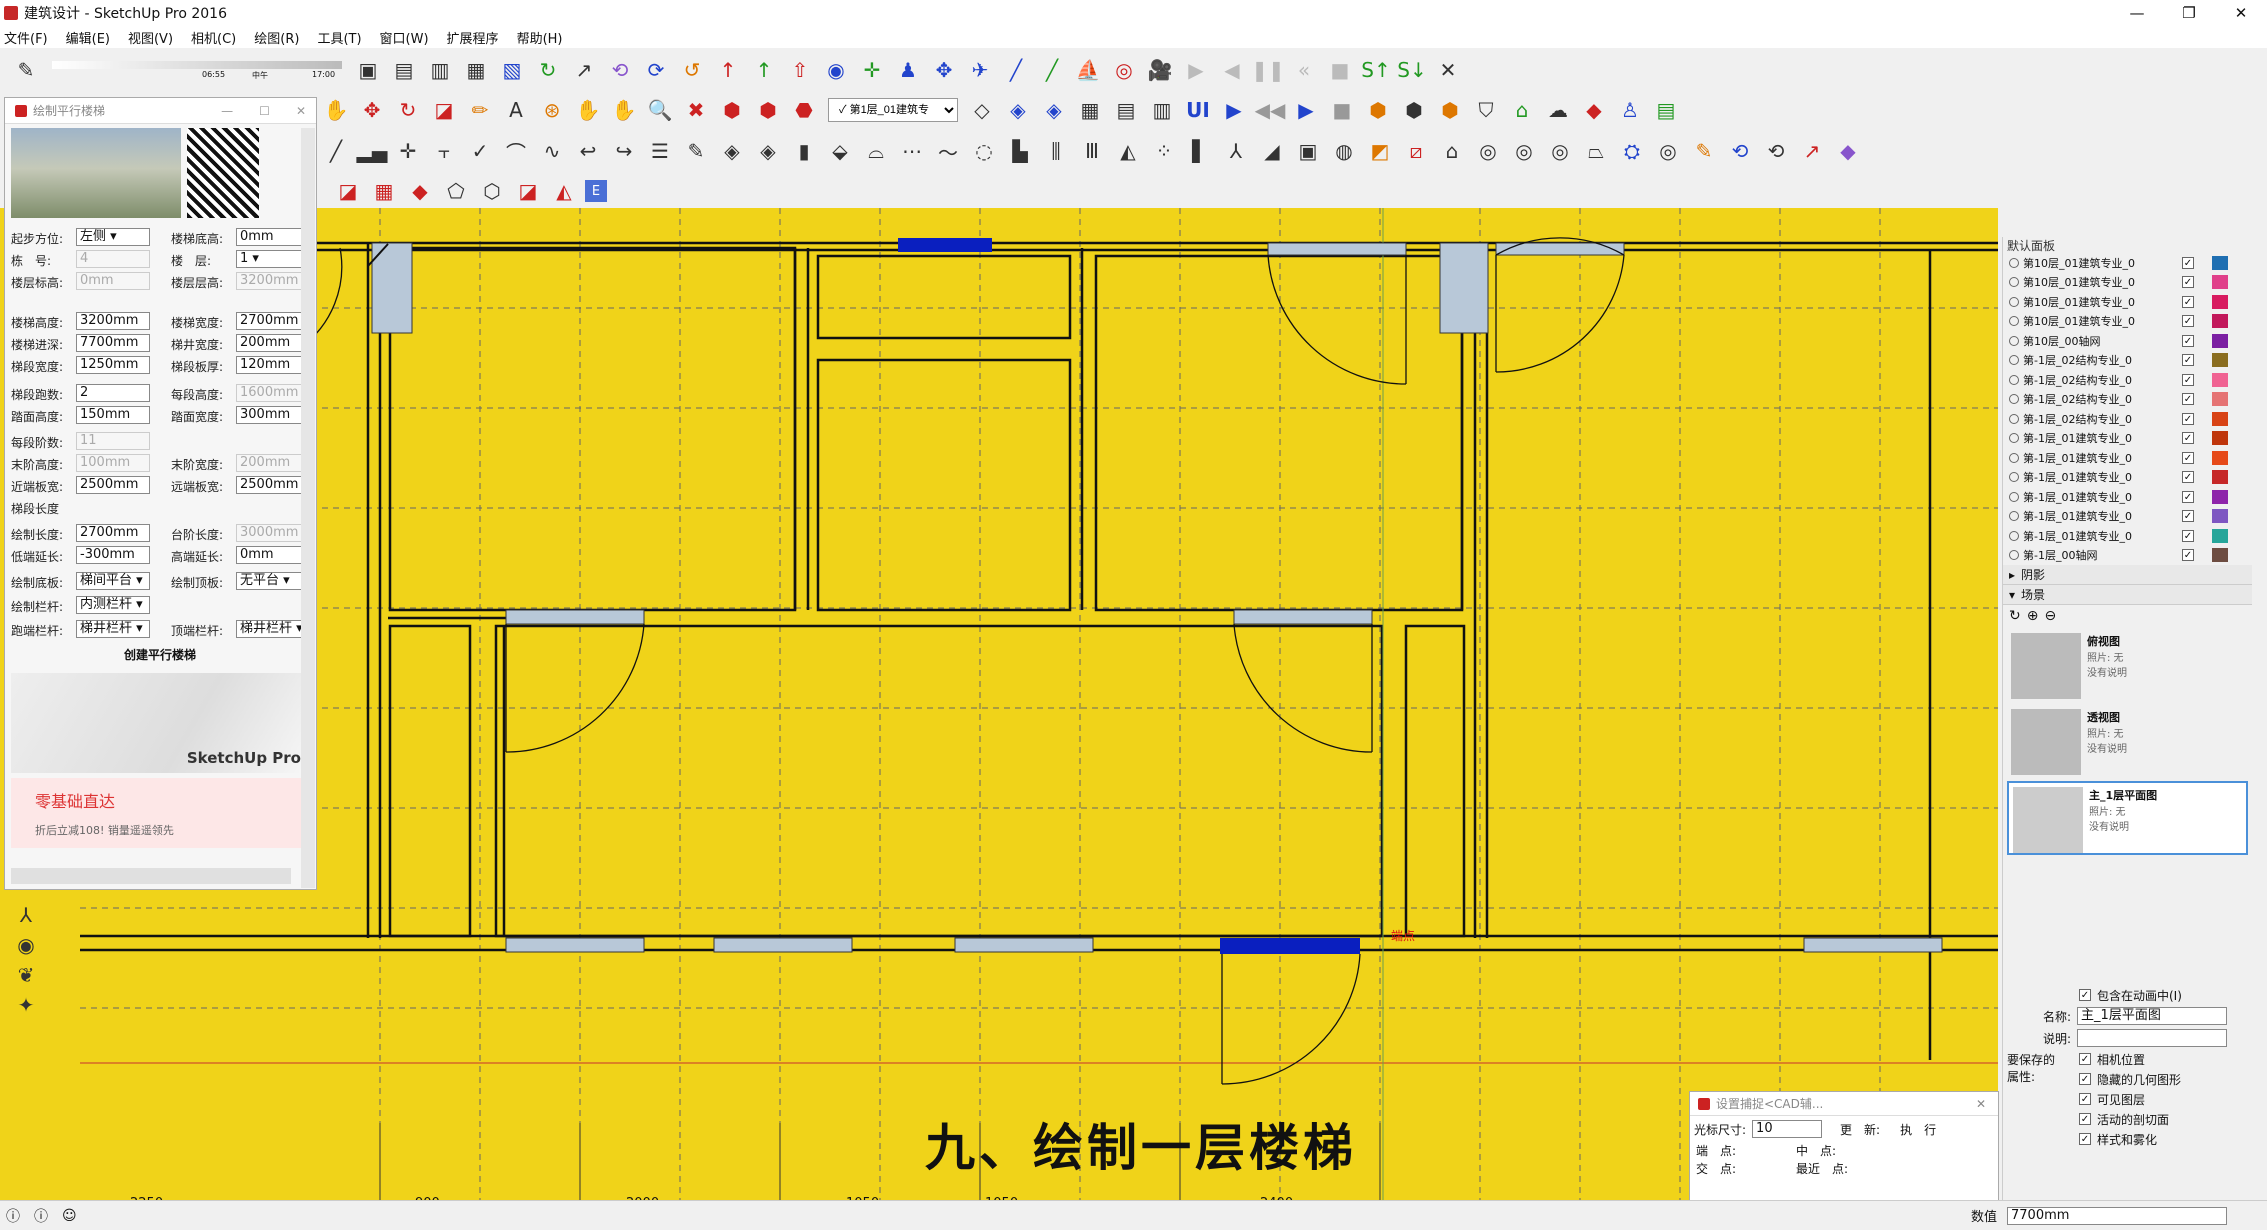 The height and width of the screenshot is (1230, 2267). What do you see at coordinates (908, 70) in the screenshot?
I see `person-icon: ♟` at bounding box center [908, 70].